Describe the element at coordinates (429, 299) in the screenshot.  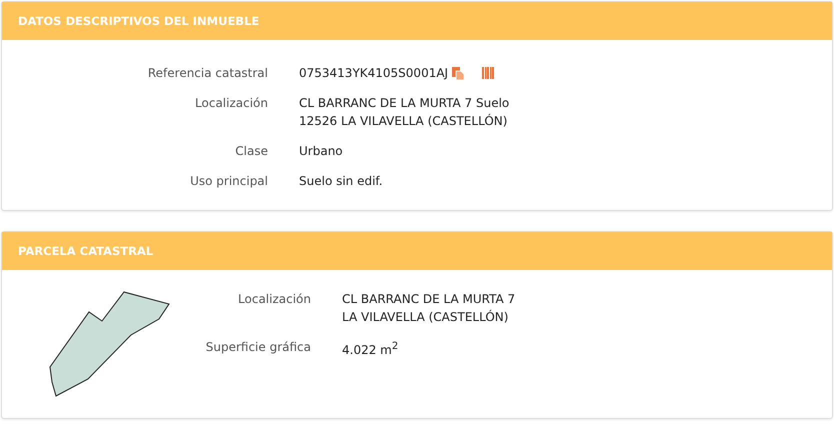
I see `field-value: CL BARRANC DE LA MURTA 7` at that location.